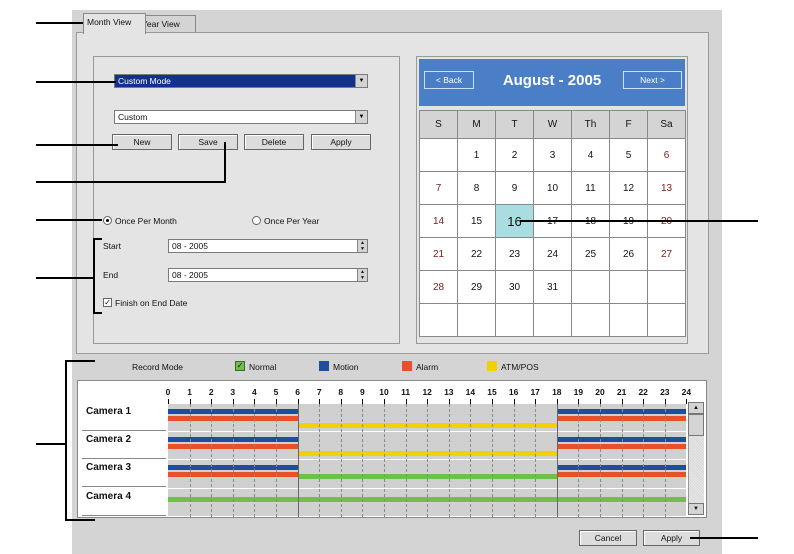 The image size is (794, 554). Describe the element at coordinates (341, 392) in the screenshot. I see `hour-label: 8` at that location.